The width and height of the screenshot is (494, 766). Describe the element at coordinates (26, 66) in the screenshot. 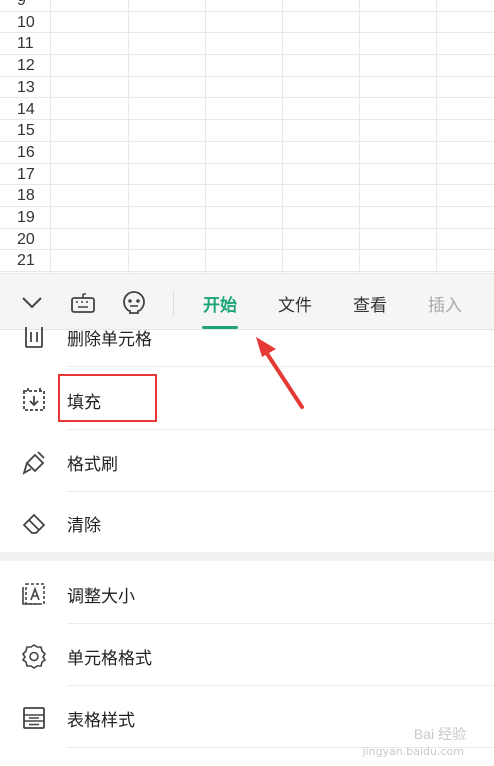

I see `row-number: 12` at that location.